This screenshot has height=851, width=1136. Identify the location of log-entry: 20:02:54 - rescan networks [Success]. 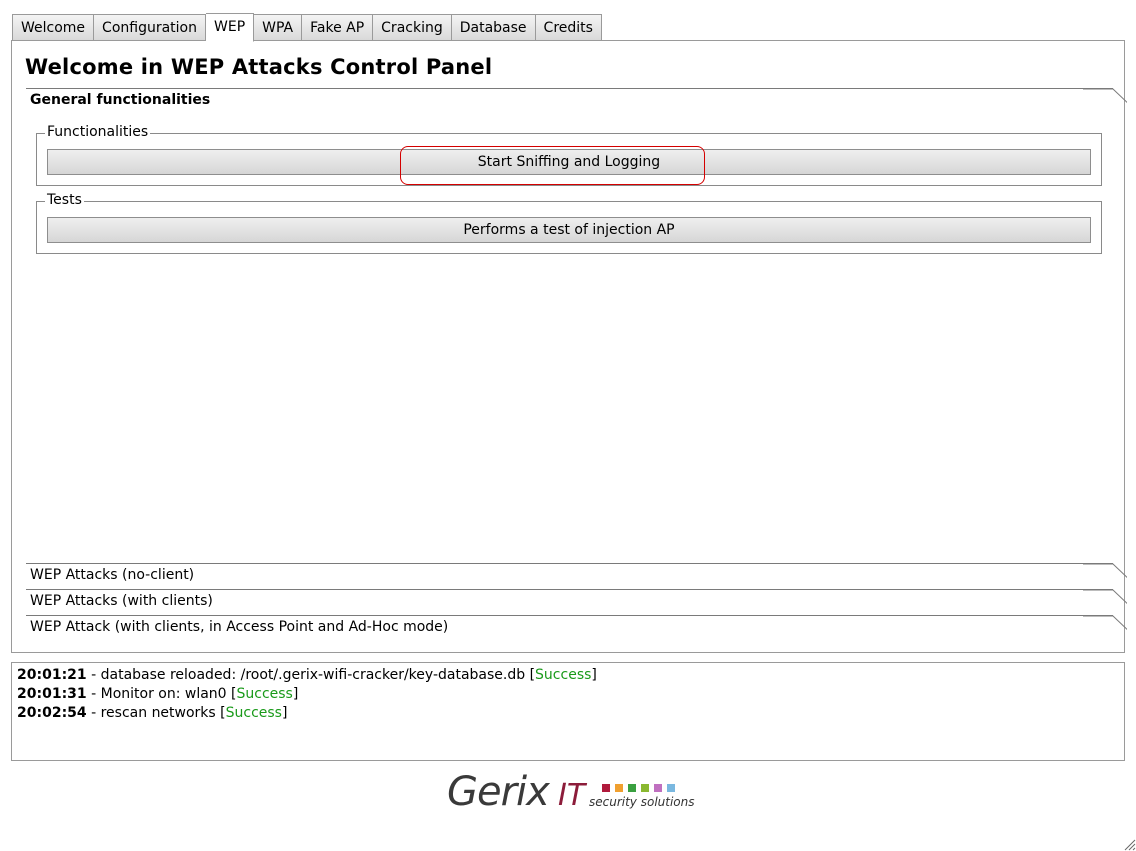
(568, 713).